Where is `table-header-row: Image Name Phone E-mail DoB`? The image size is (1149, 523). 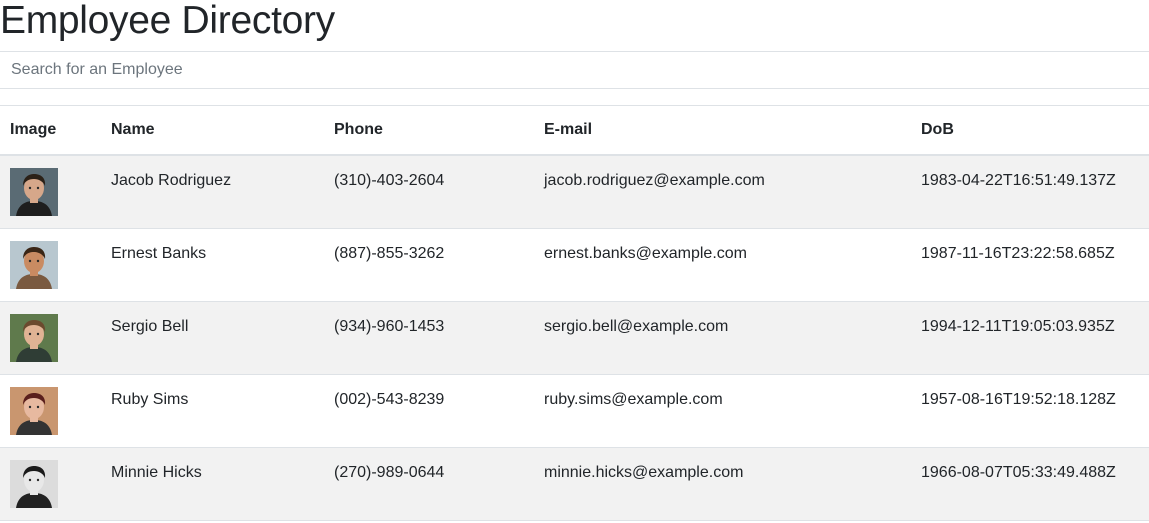
table-header-row: Image Name Phone E-mail DoB is located at coordinates (574, 131).